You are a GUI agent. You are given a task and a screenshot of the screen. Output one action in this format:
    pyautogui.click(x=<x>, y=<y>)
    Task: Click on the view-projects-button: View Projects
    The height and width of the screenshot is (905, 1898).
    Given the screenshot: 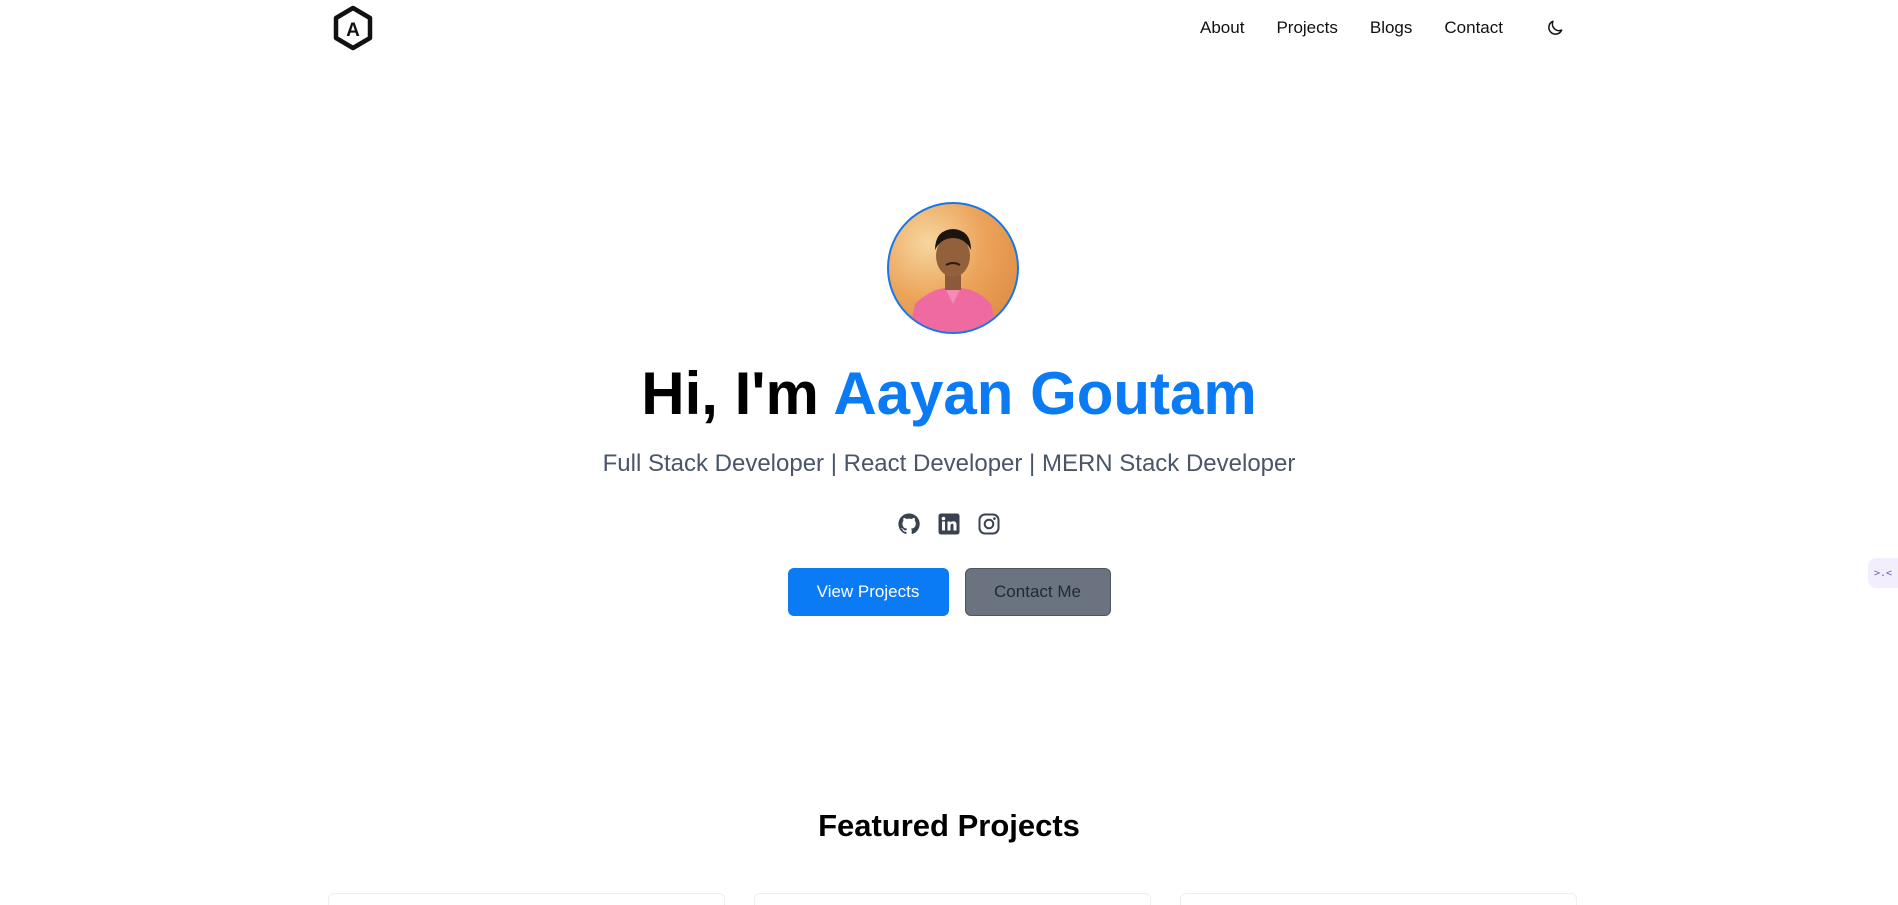 What is the action you would take?
    pyautogui.click(x=868, y=592)
    